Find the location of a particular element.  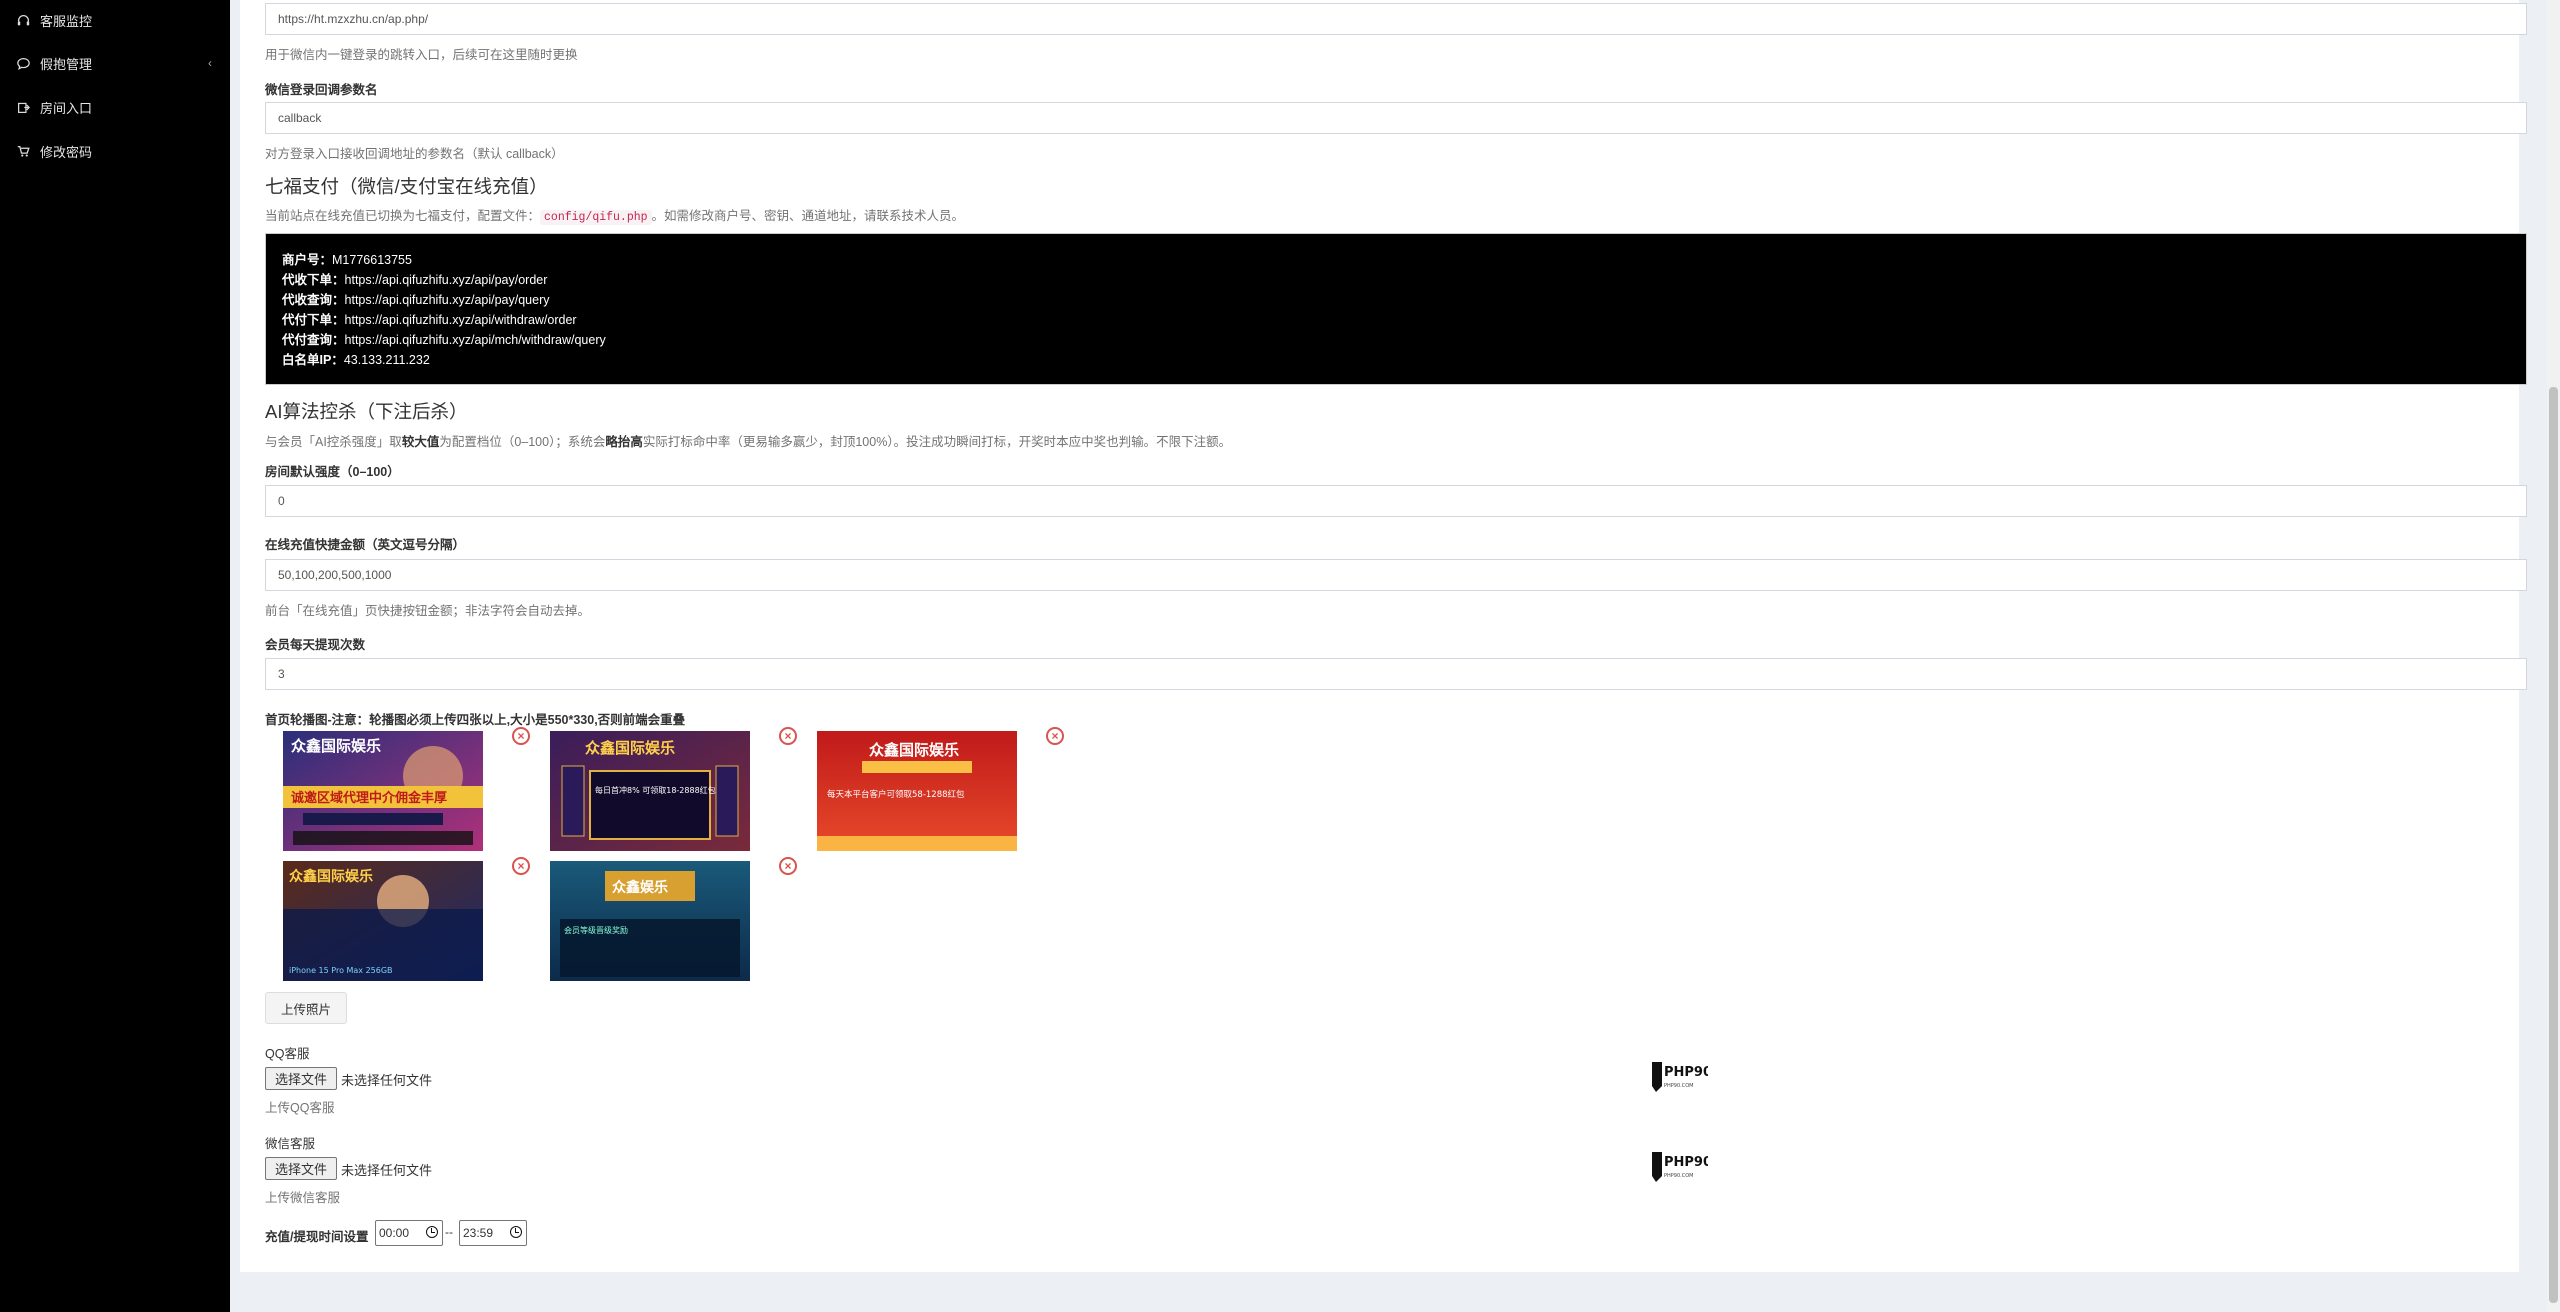

time-end-value: 23:59 is located at coordinates (478, 1233).